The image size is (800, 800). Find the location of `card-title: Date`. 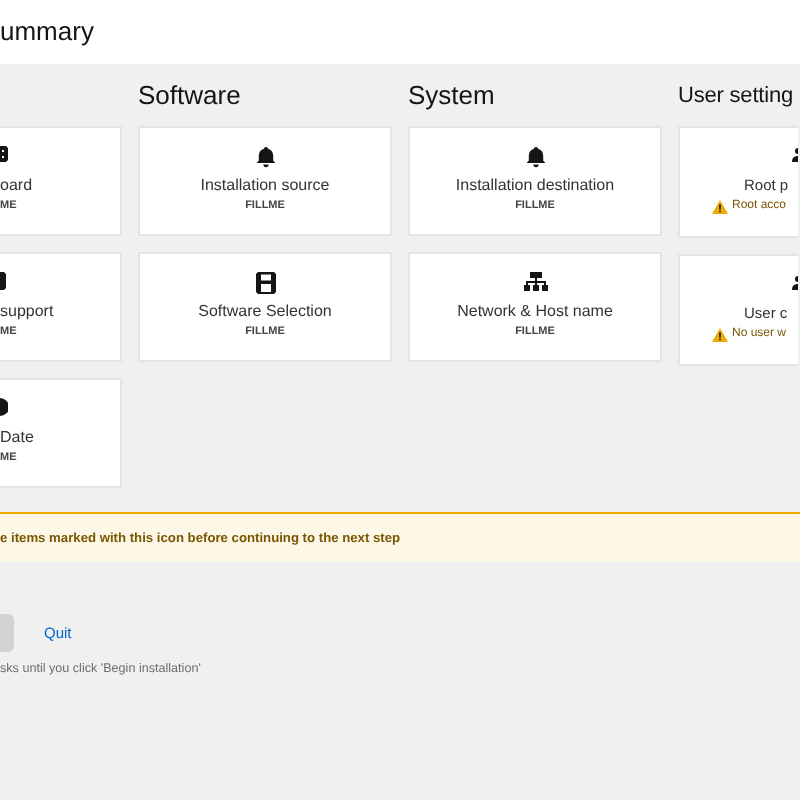

card-title: Date is located at coordinates (17, 438).